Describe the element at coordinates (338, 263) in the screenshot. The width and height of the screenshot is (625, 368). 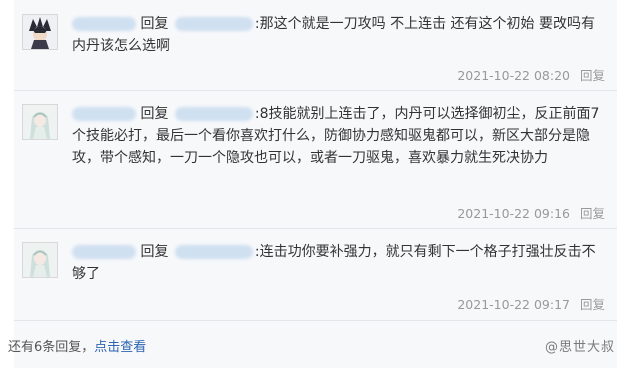
I see `reply-content: 回复 :连击功你要补强力，就只有剩下一个格子打强壮反击不够了` at that location.